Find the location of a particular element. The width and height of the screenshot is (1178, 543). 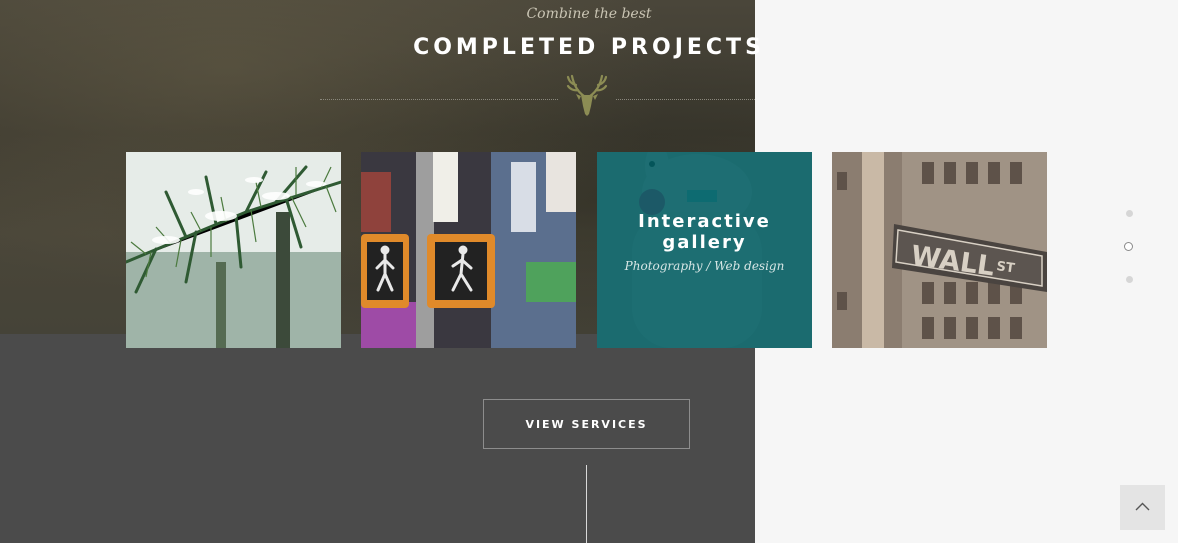

pine-branch-image is located at coordinates (233, 250).